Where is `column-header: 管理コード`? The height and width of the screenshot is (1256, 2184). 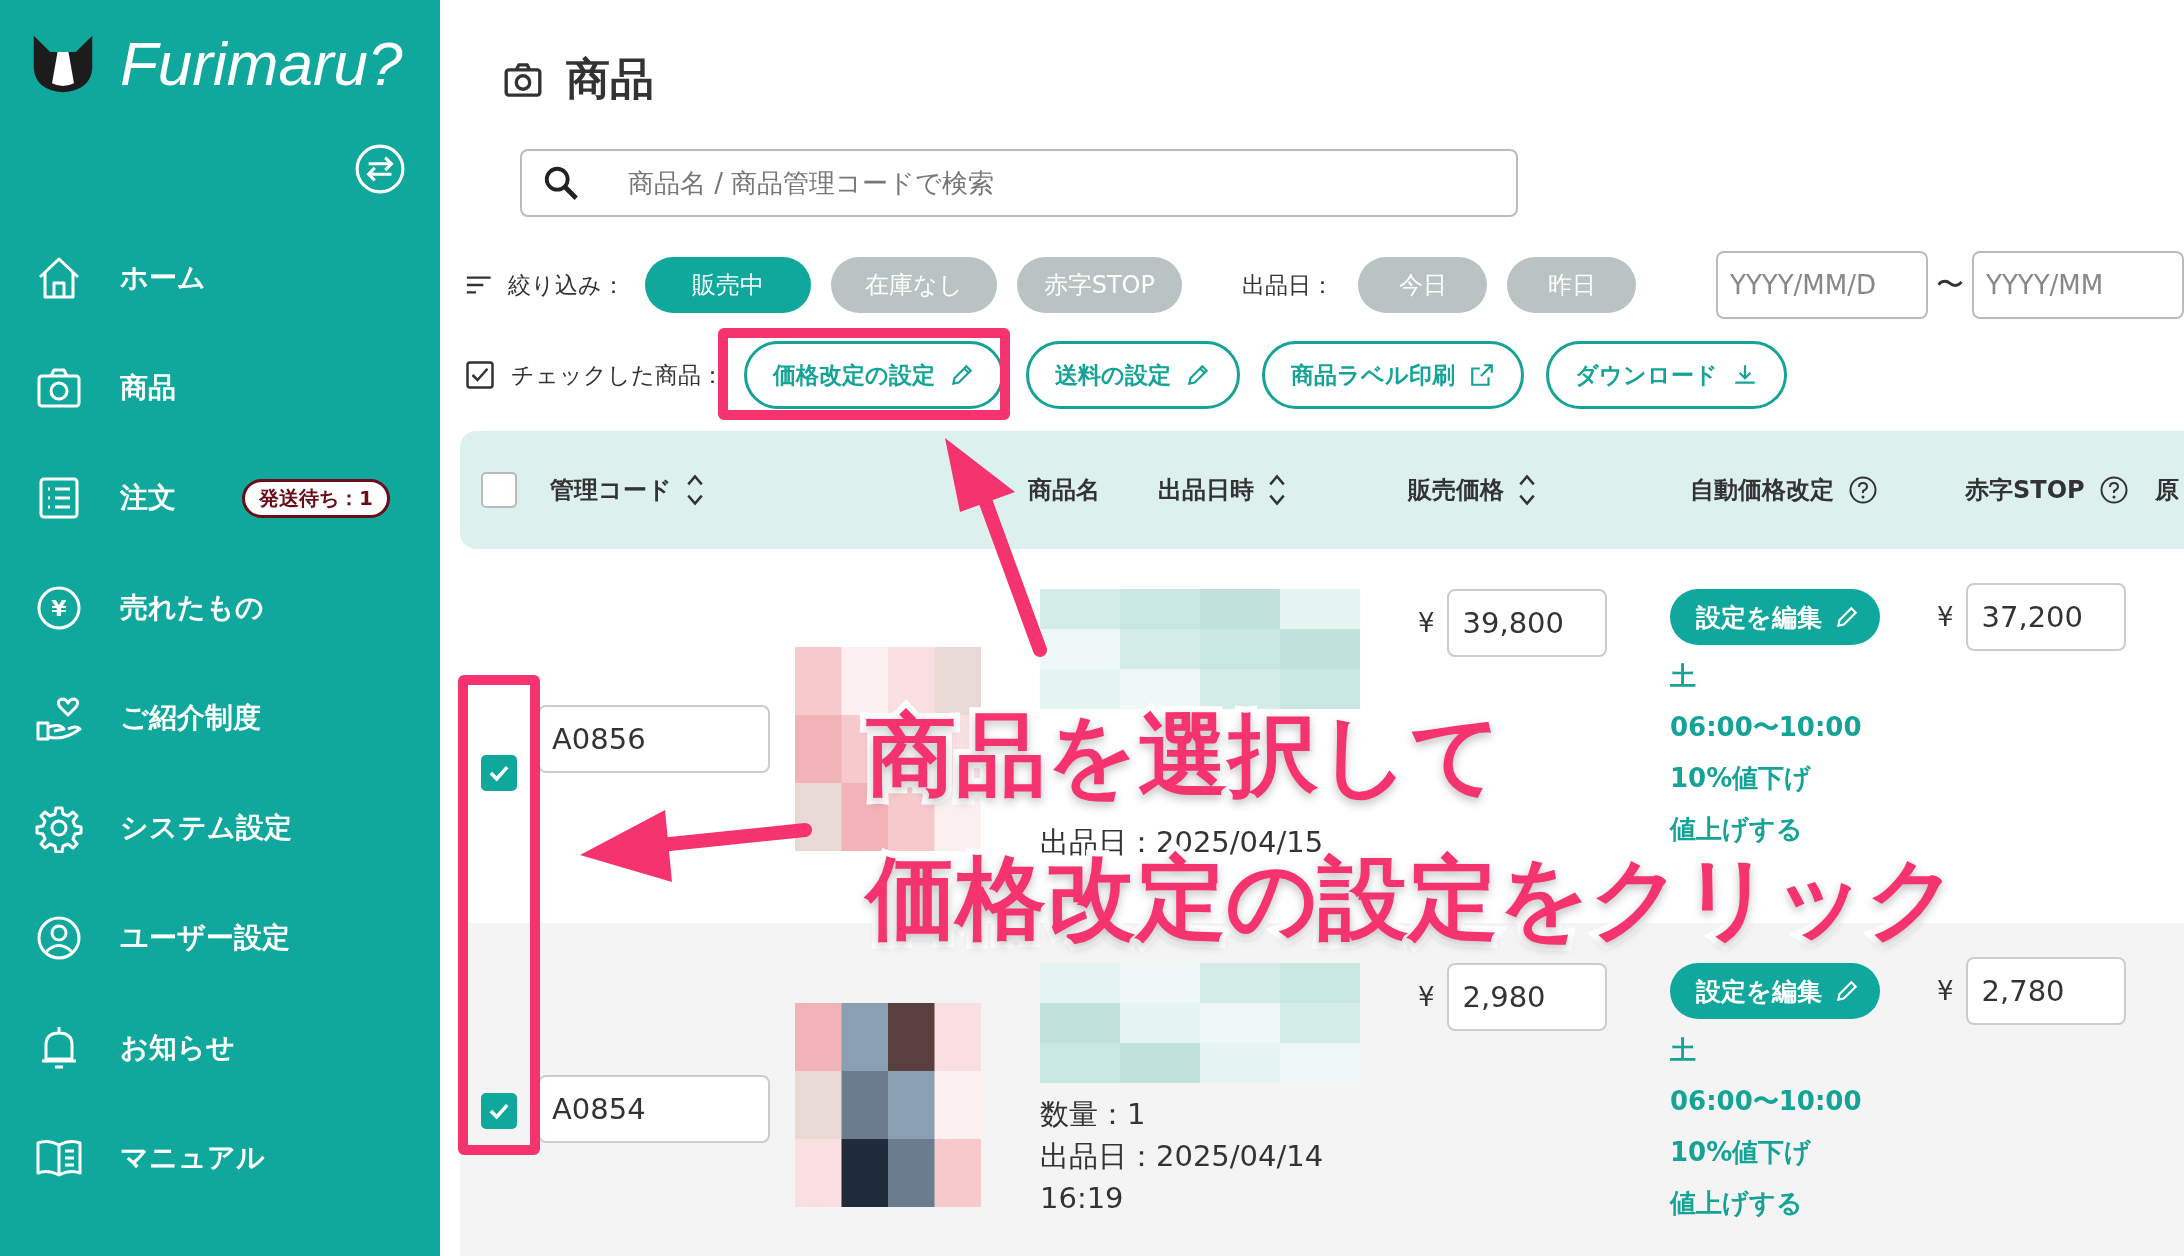
column-header: 管理コード is located at coordinates (611, 490).